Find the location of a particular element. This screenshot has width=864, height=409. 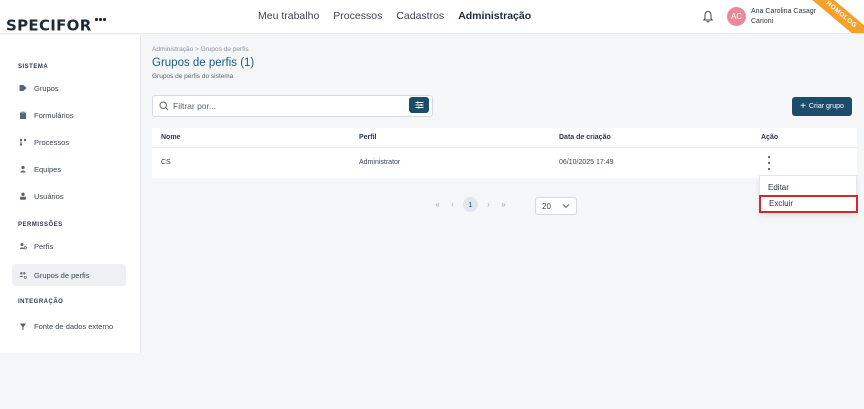

pagination: « ‹ 1 › » is located at coordinates (470, 204).